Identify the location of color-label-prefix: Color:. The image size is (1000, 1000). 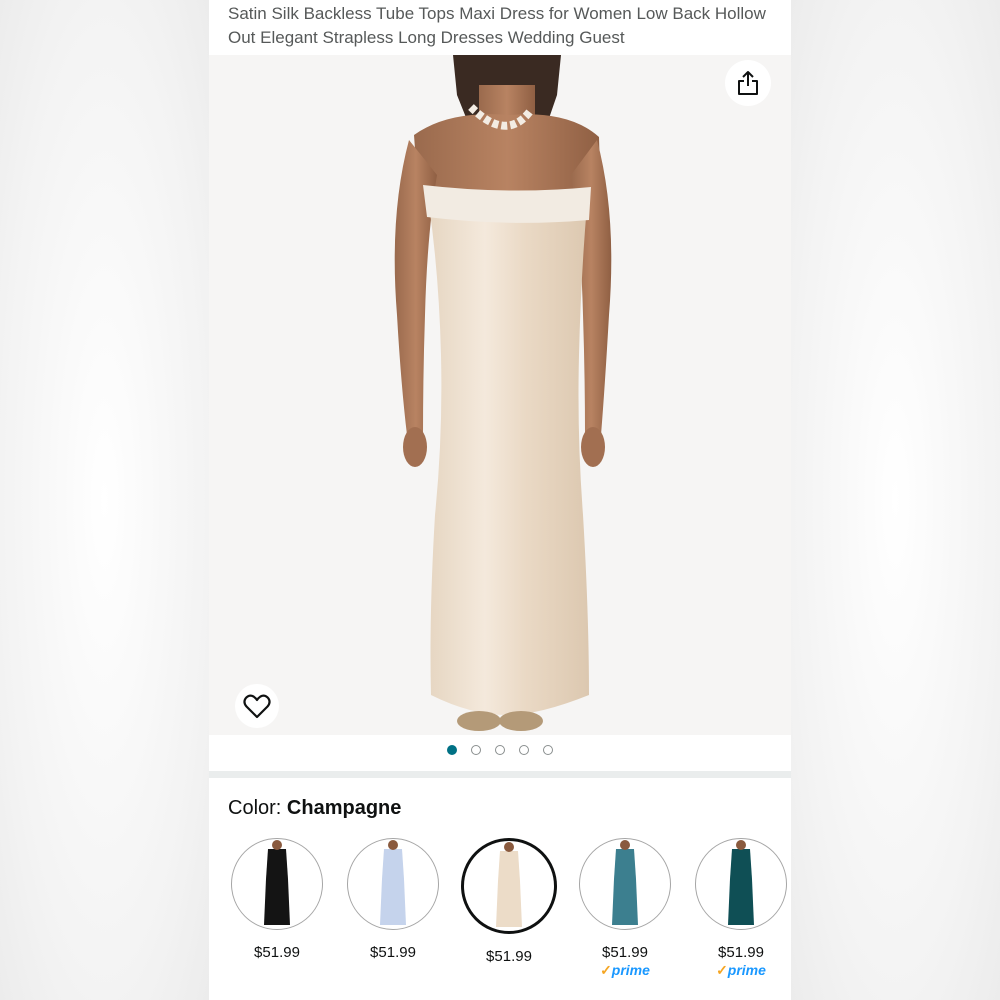
(257, 808).